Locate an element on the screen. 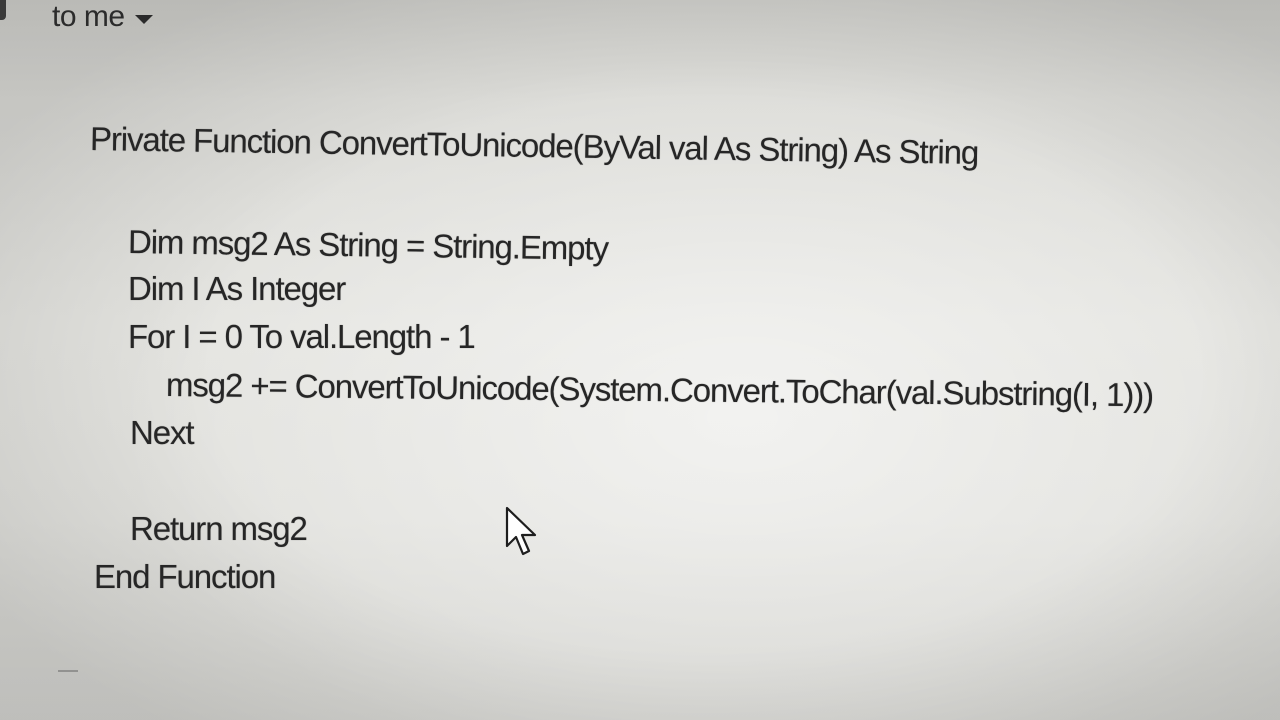  code-line: For I = 0 To val.Length - 1 is located at coordinates (302, 336).